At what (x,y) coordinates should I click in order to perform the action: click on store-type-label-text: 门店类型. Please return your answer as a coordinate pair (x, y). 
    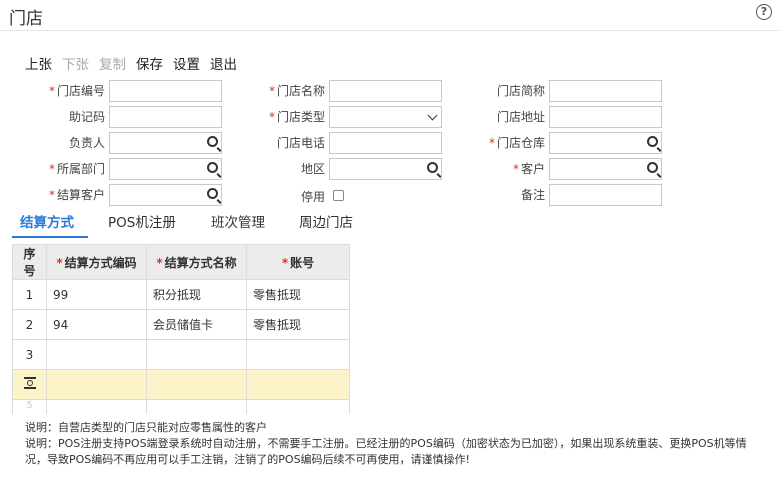
    Looking at the image, I should click on (300, 117).